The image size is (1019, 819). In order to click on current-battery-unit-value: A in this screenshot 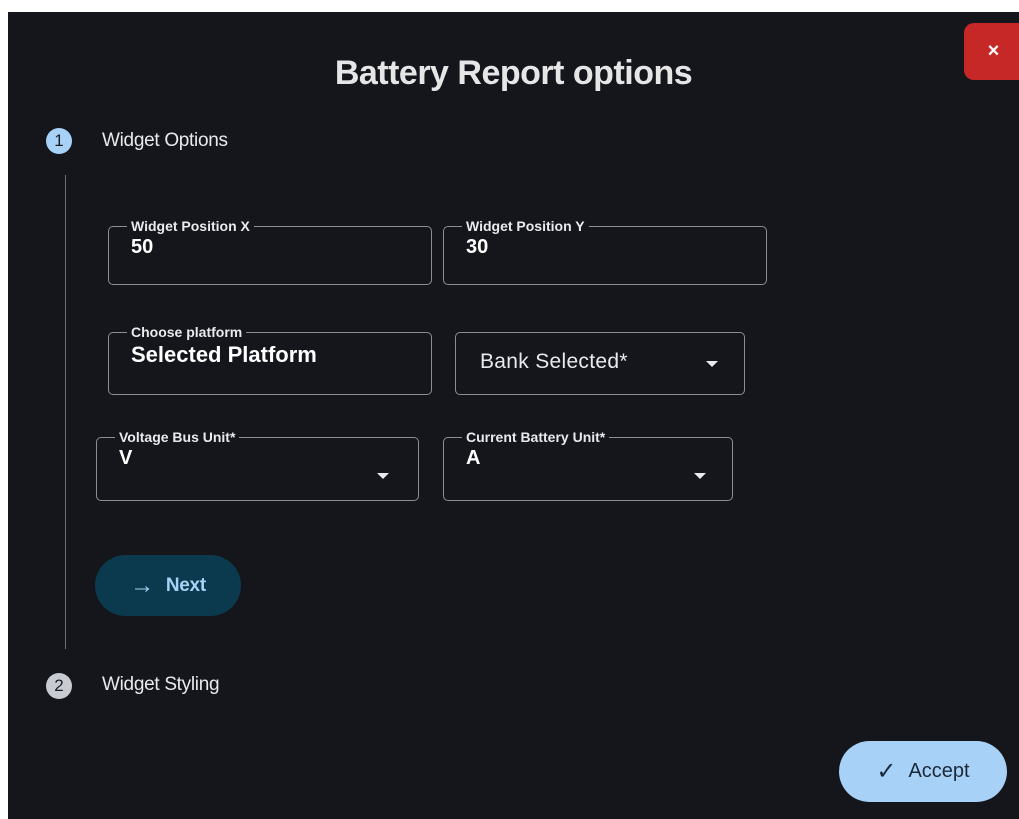, I will do `click(473, 458)`.